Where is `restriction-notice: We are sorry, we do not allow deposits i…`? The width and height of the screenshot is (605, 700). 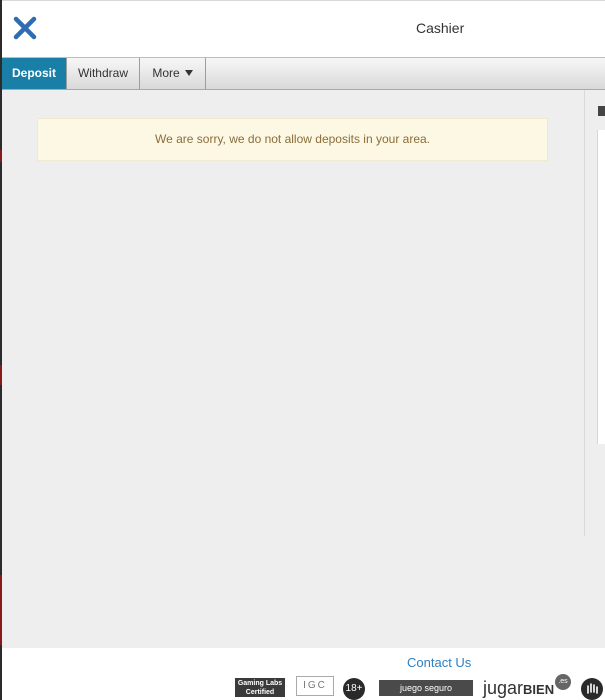
restriction-notice: We are sorry, we do not allow deposits i… is located at coordinates (292, 139).